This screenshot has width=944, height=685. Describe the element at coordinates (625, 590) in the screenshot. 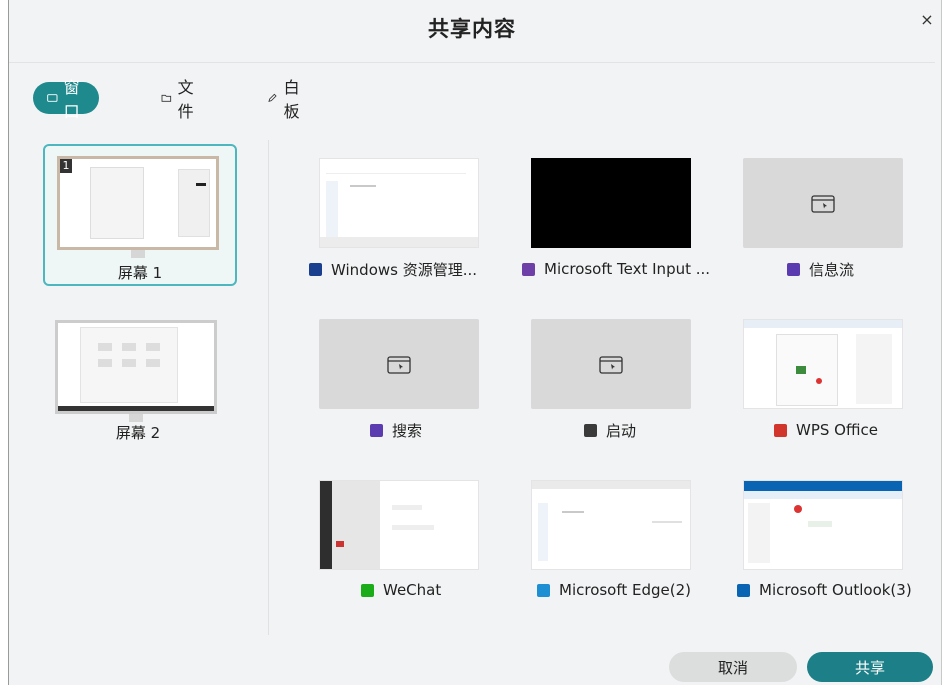

I see `window-title: Microsoft Edge(2)` at that location.